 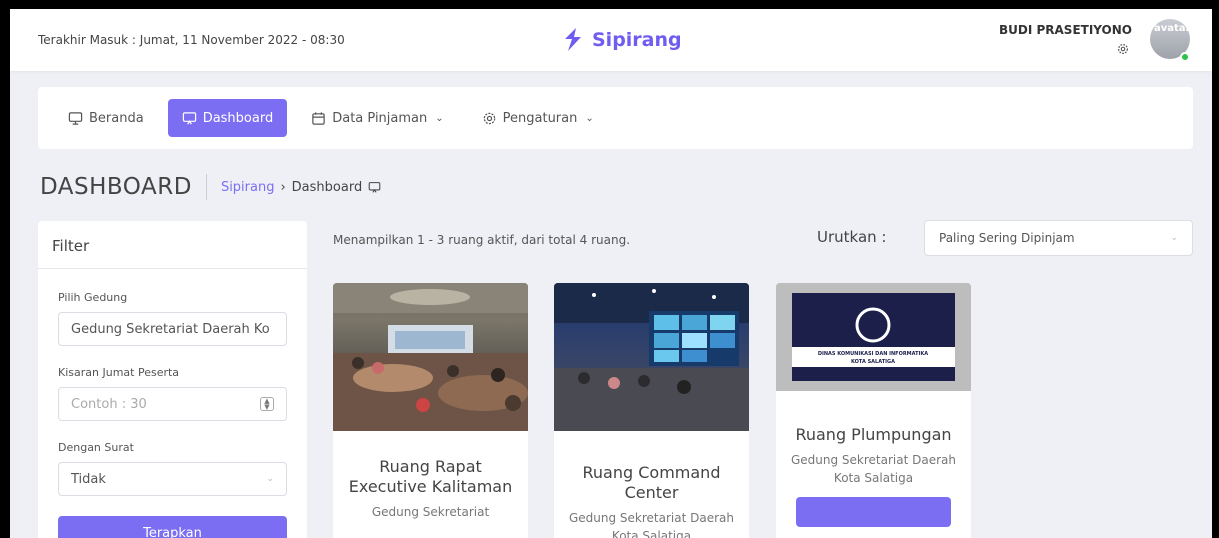 I want to click on nav-beranda: Beranda, so click(x=106, y=118).